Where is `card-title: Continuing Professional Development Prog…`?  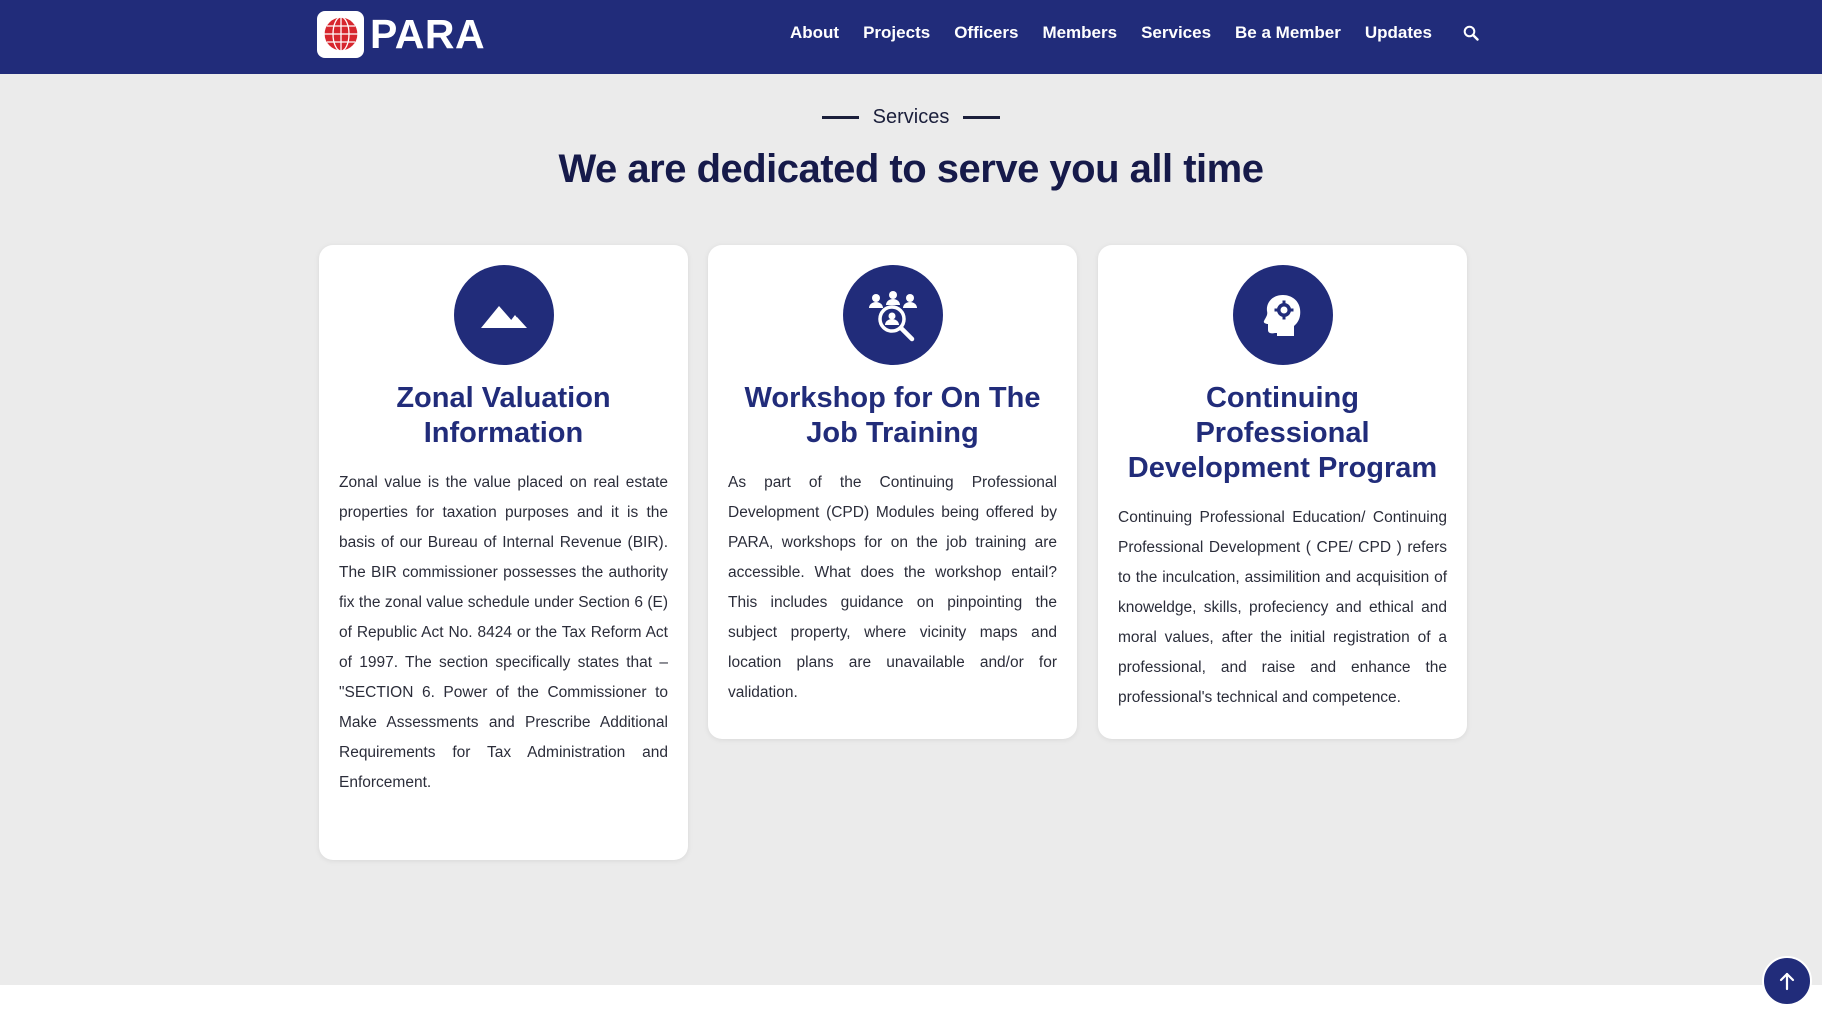
card-title: Continuing Professional Development Prog… is located at coordinates (1282, 433).